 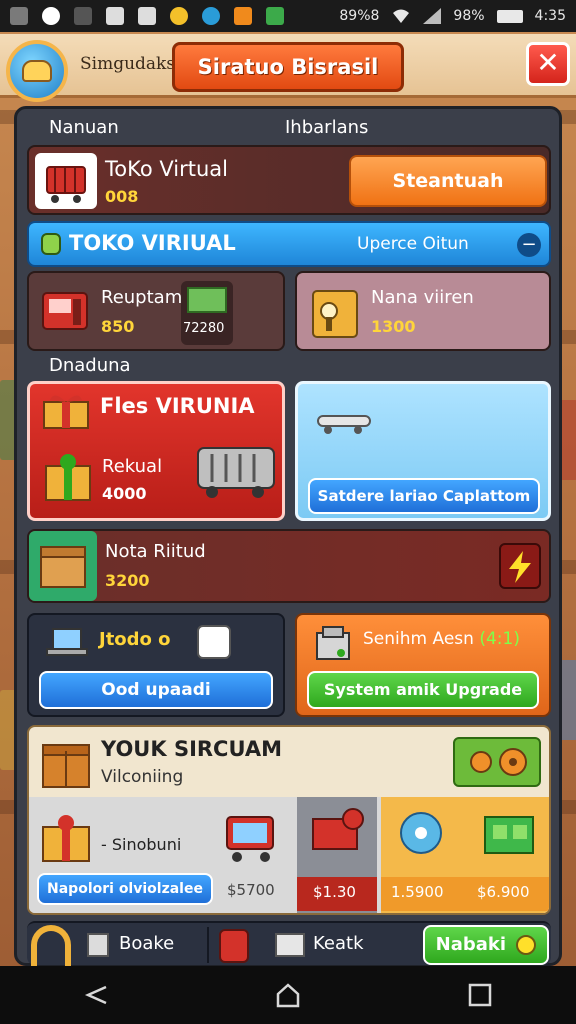 I want to click on app-name: Simgudaks, so click(x=128, y=64).